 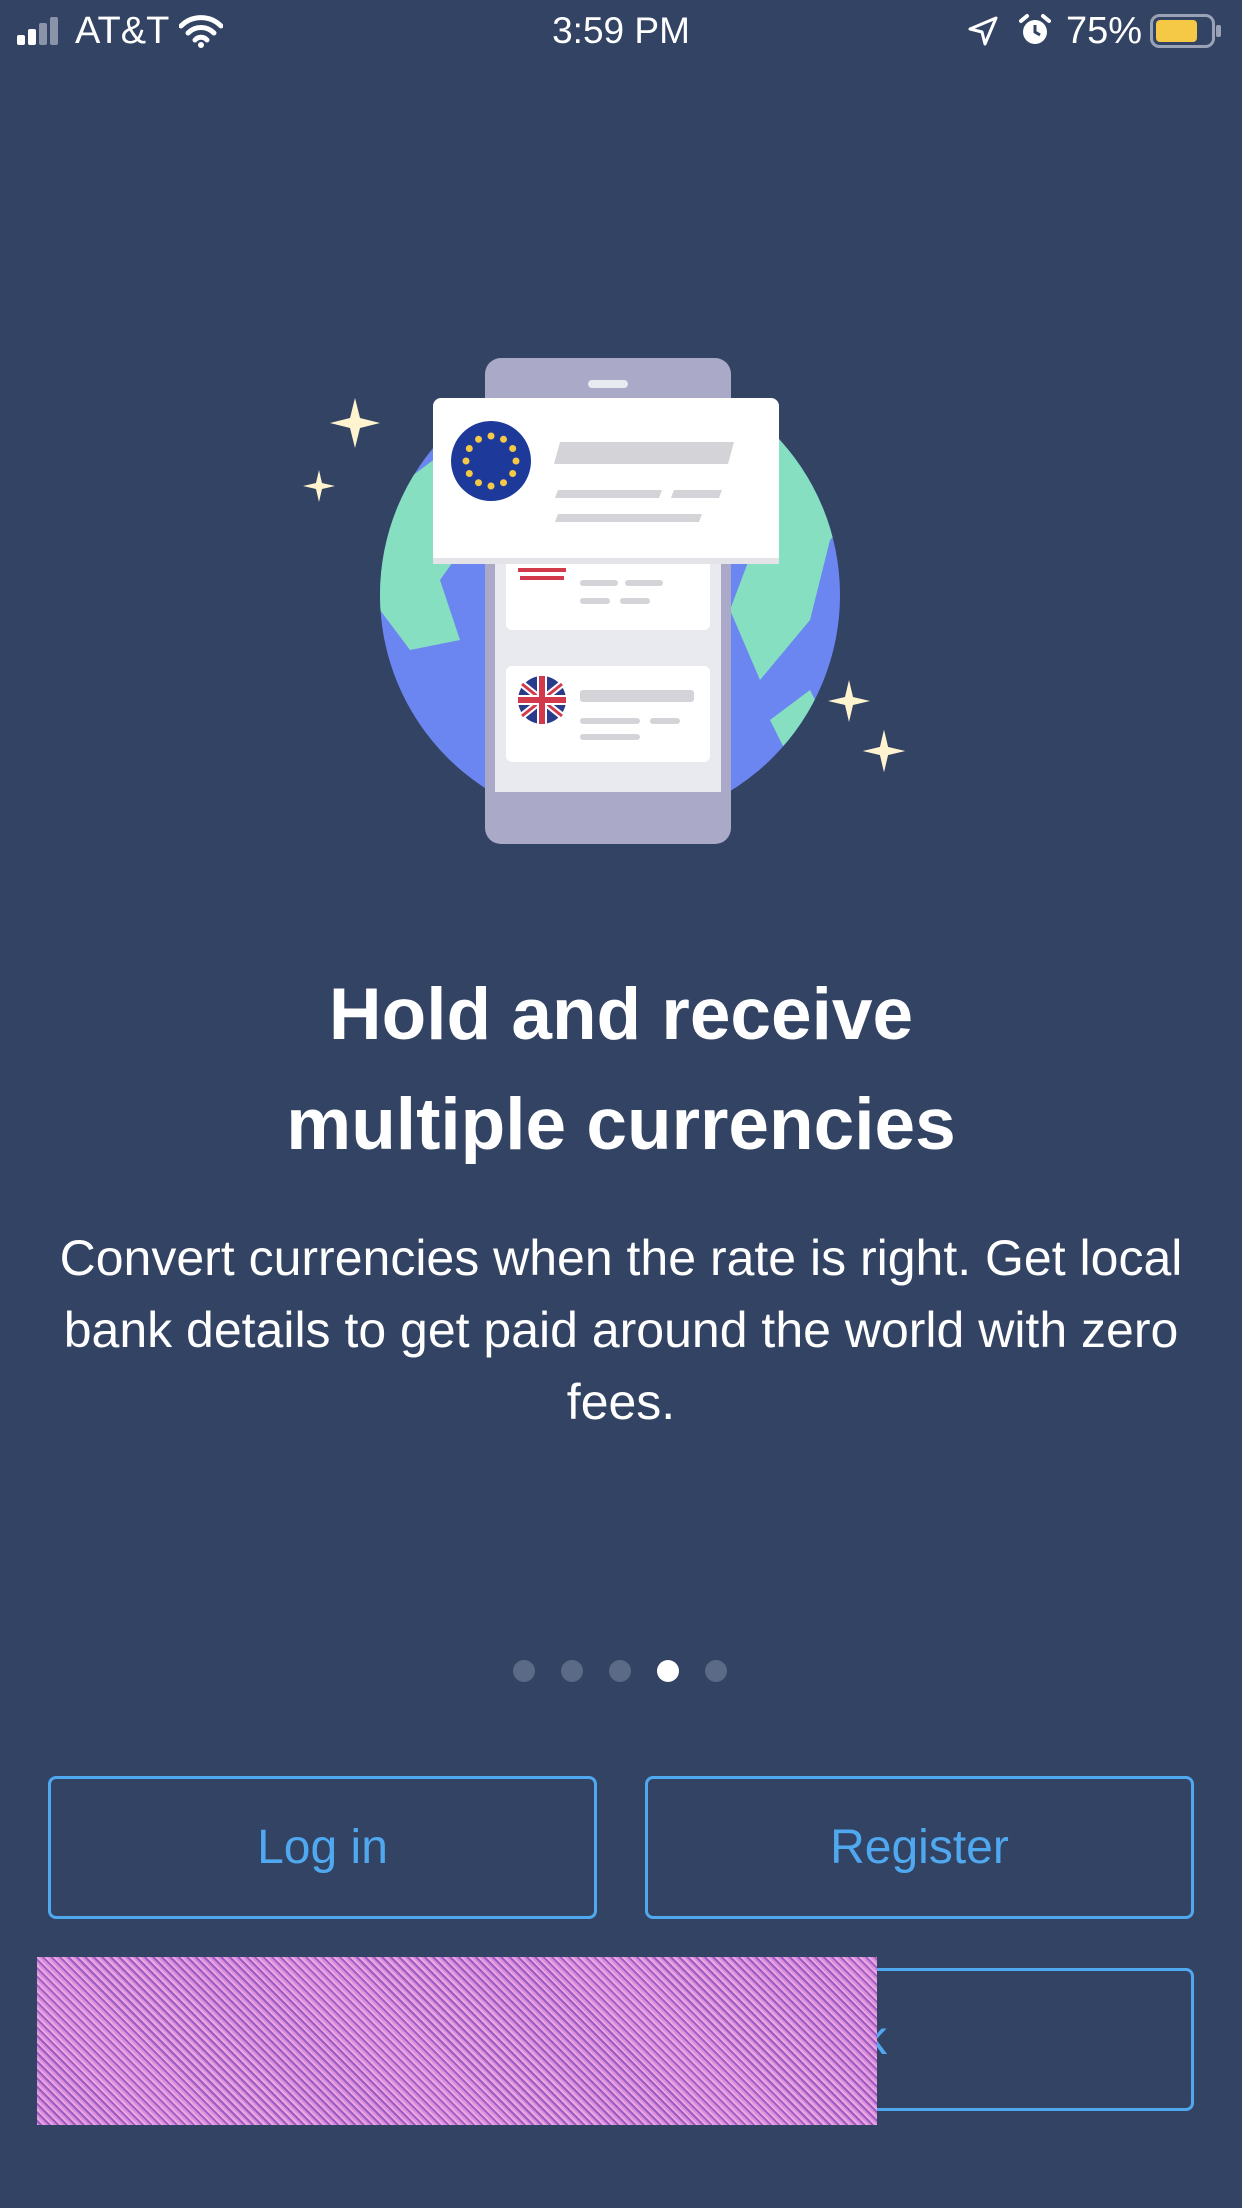 What do you see at coordinates (621, 1070) in the screenshot?
I see `page-title: Hold and receive multiple currencies` at bounding box center [621, 1070].